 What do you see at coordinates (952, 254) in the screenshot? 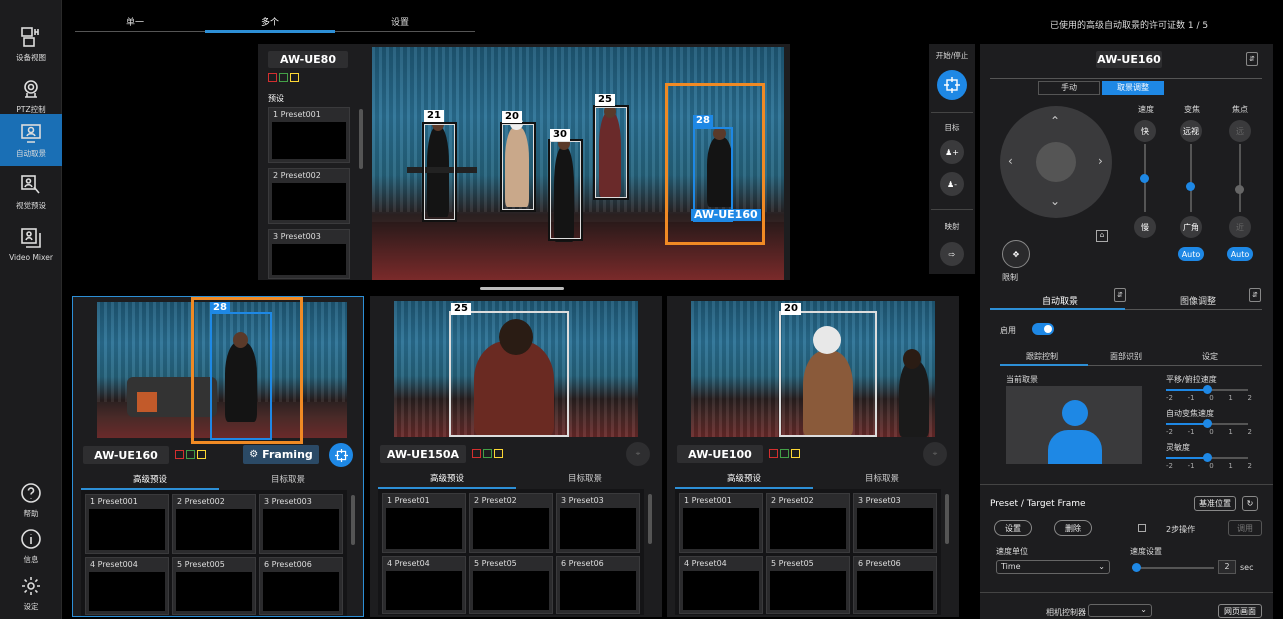
I see `mapping-button: ⇨` at bounding box center [952, 254].